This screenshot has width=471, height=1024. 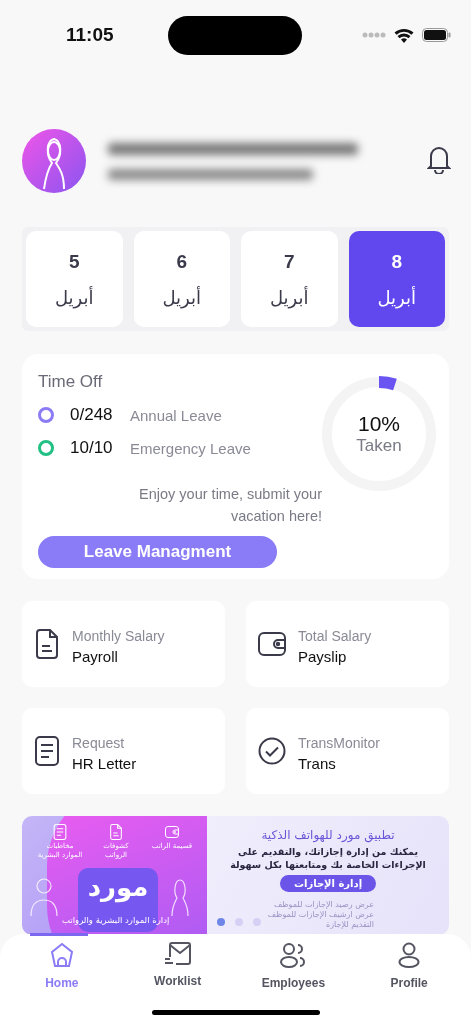 I want to click on banner-title: تطبيق مورد للهواتف الذكية, so click(x=328, y=835).